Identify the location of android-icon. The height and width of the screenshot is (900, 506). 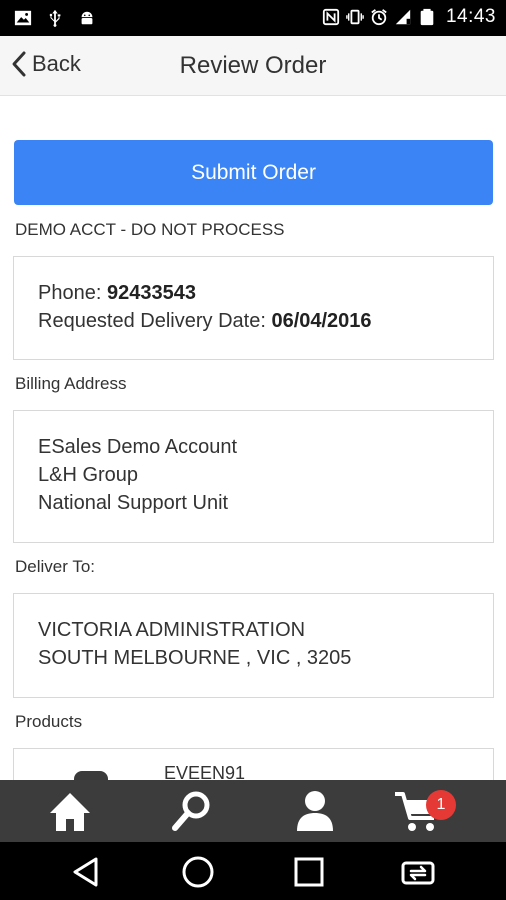
(87, 18).